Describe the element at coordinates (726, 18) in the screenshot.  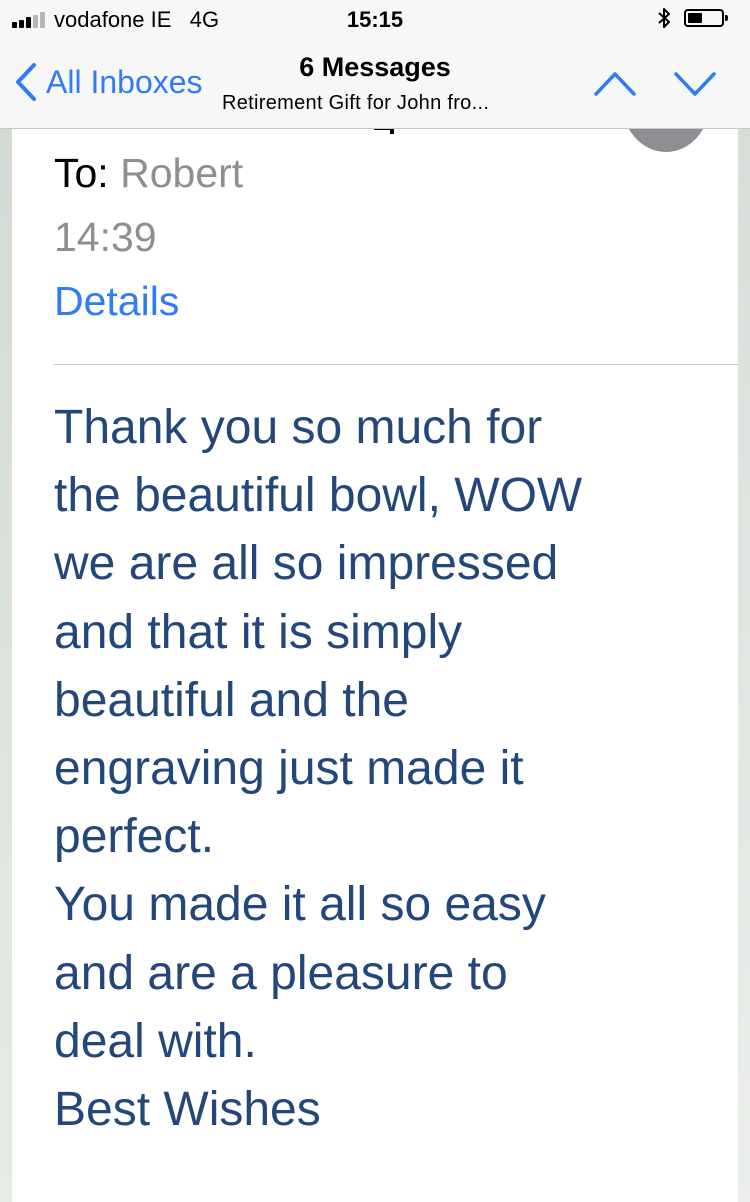
I see `battery-nub` at that location.